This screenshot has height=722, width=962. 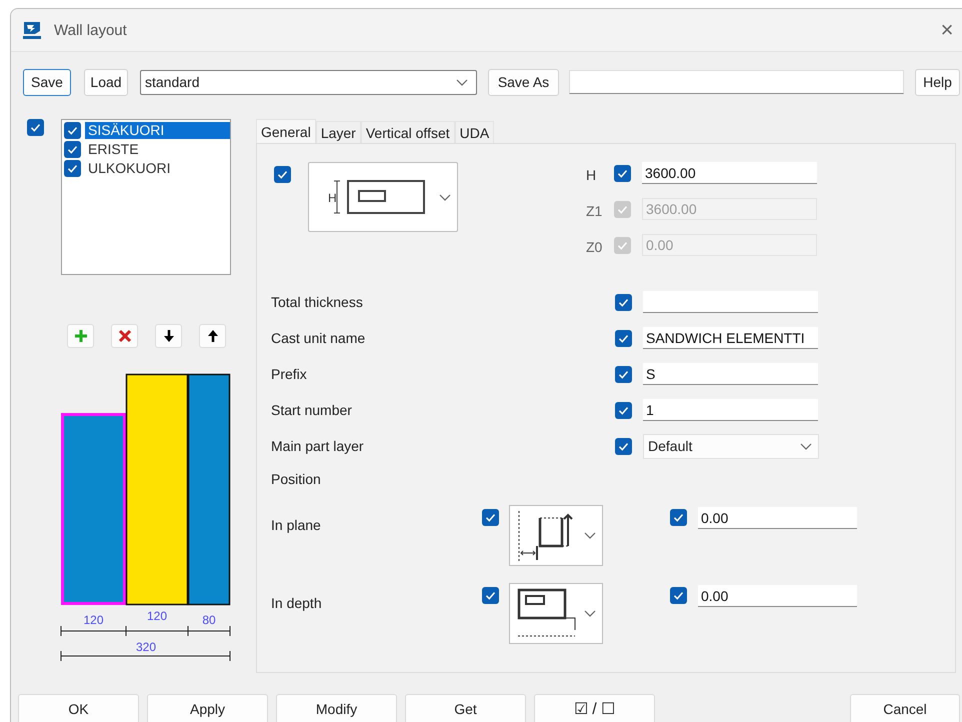 I want to click on field-label: Z0, so click(x=595, y=246).